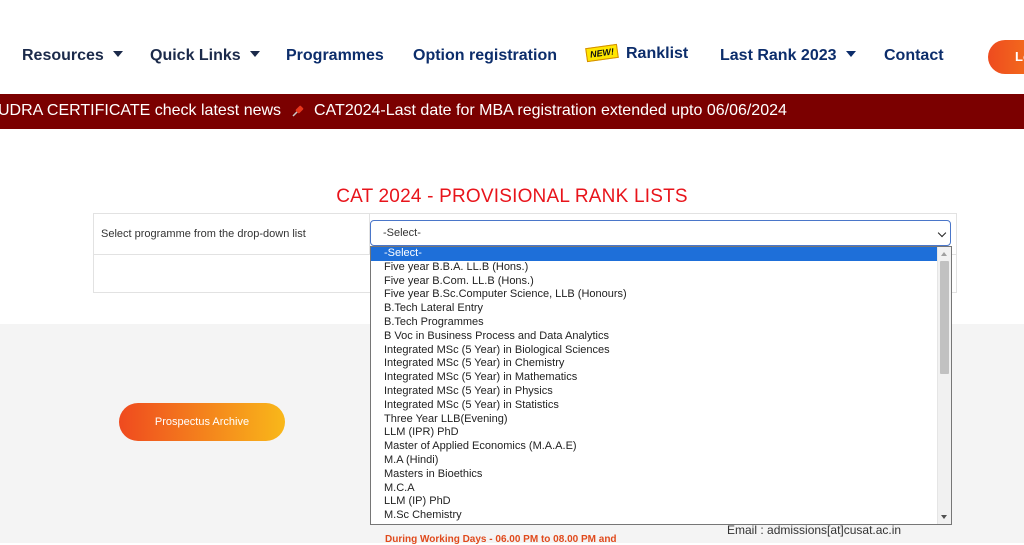  Describe the element at coordinates (654, 502) in the screenshot. I see `dropdown-option: LLM (IP) PhD` at that location.